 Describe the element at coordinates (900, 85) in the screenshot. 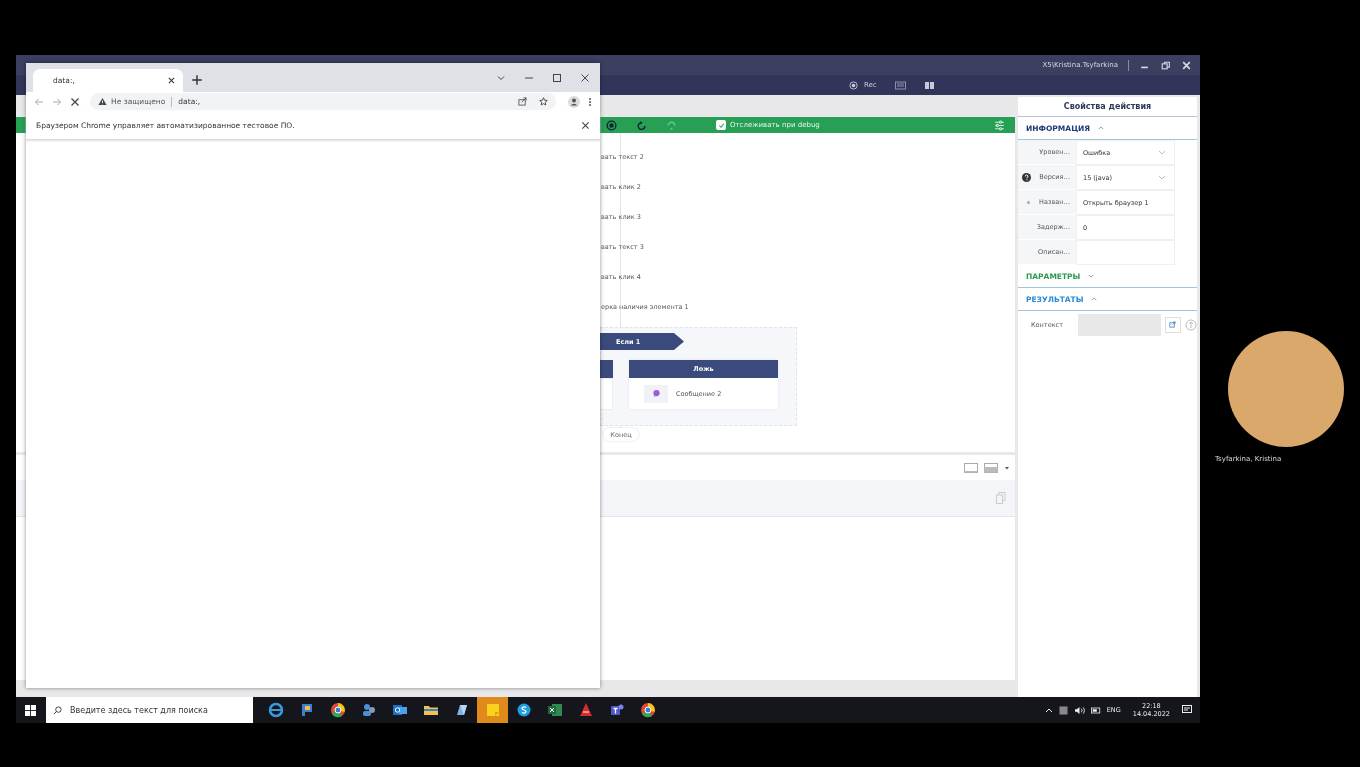

I see `keyboard-icon` at that location.